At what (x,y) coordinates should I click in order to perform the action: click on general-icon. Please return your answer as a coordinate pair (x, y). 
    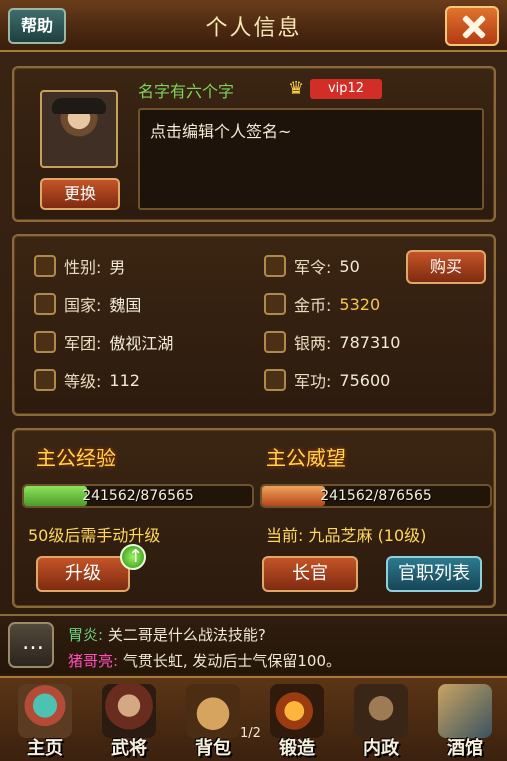
    Looking at the image, I should click on (129, 711).